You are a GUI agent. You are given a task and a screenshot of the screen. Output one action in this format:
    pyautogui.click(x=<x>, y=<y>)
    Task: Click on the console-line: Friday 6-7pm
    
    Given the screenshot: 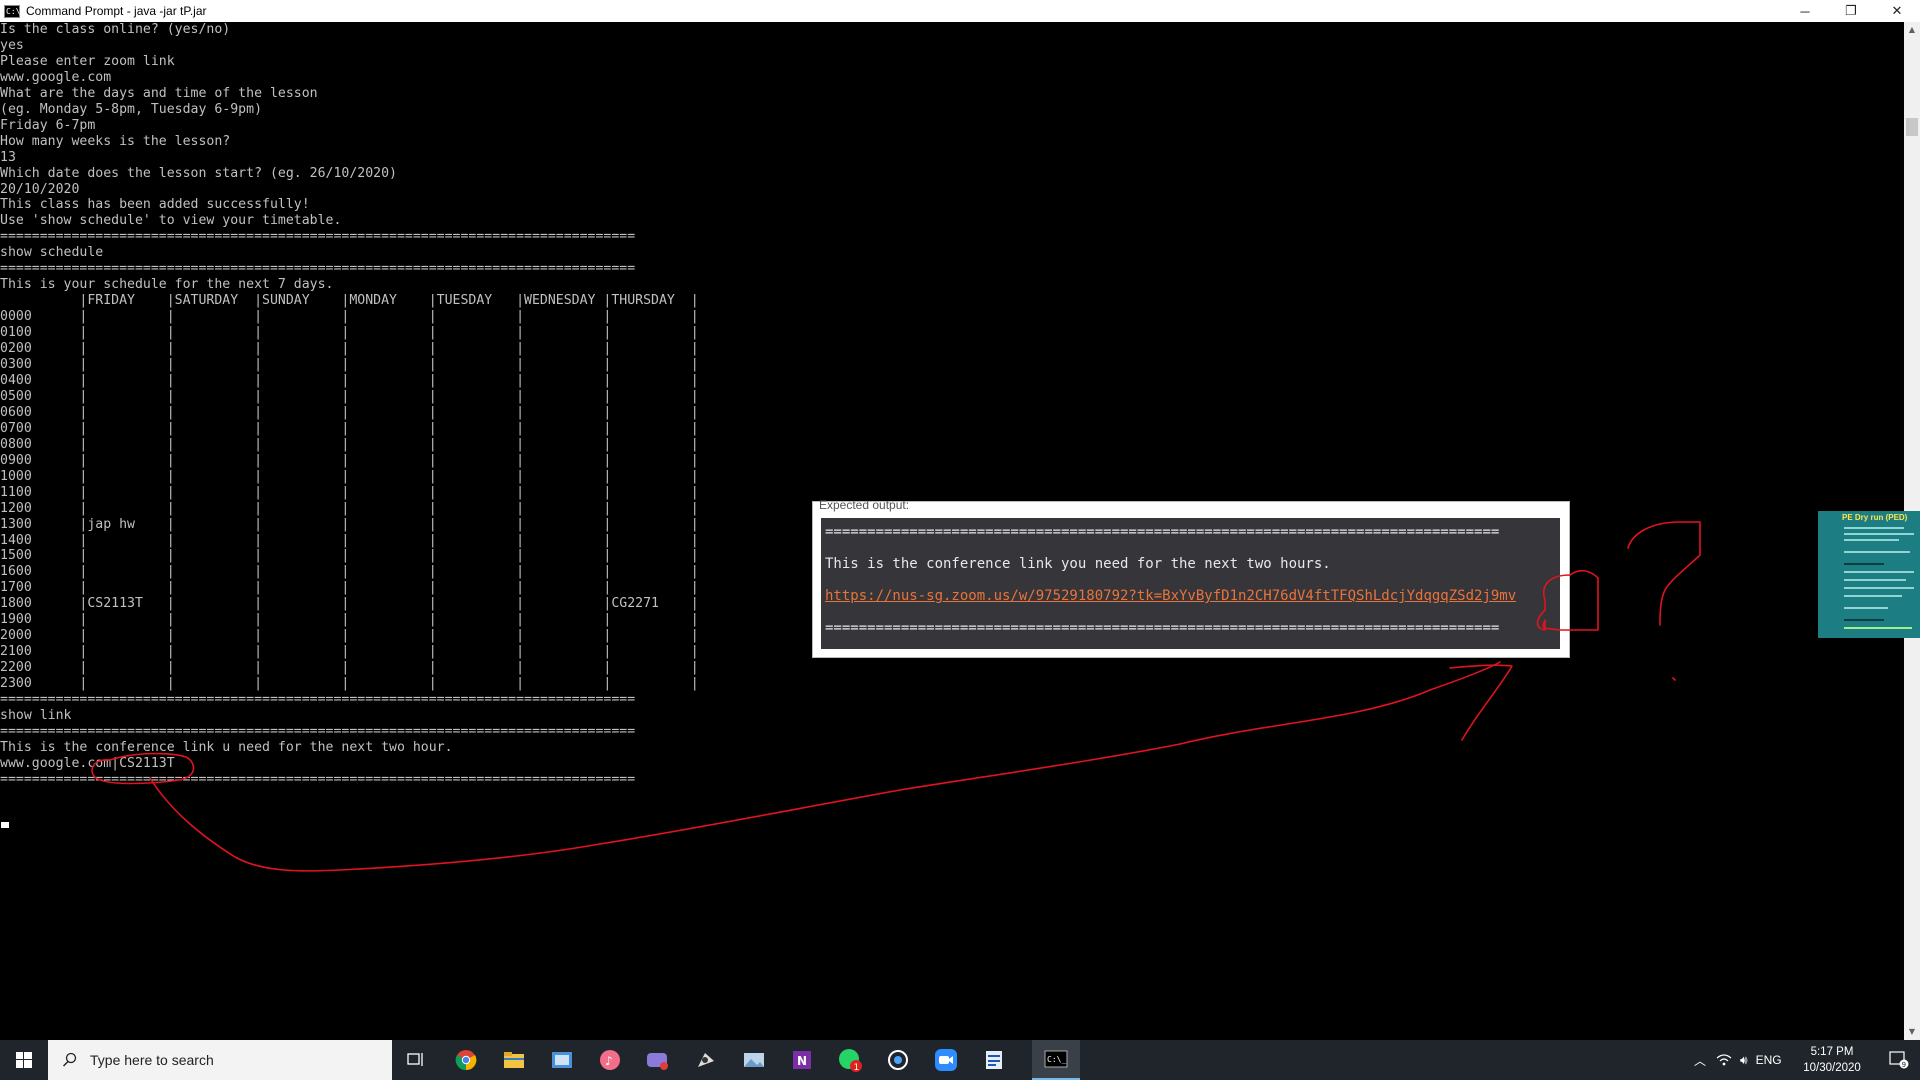 What is the action you would take?
    pyautogui.click(x=48, y=125)
    